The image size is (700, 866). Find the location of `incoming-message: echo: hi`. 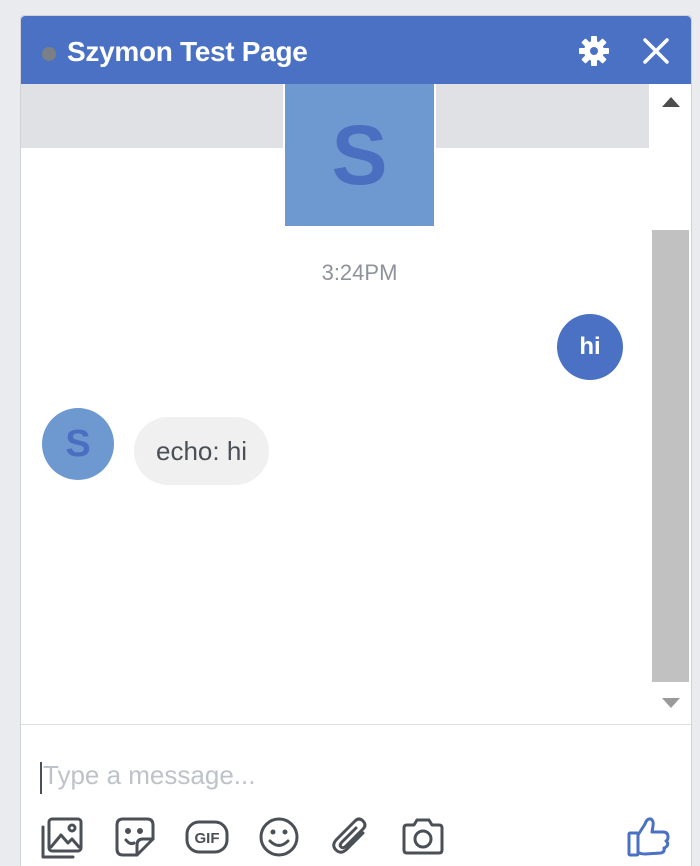

incoming-message: echo: hi is located at coordinates (202, 451).